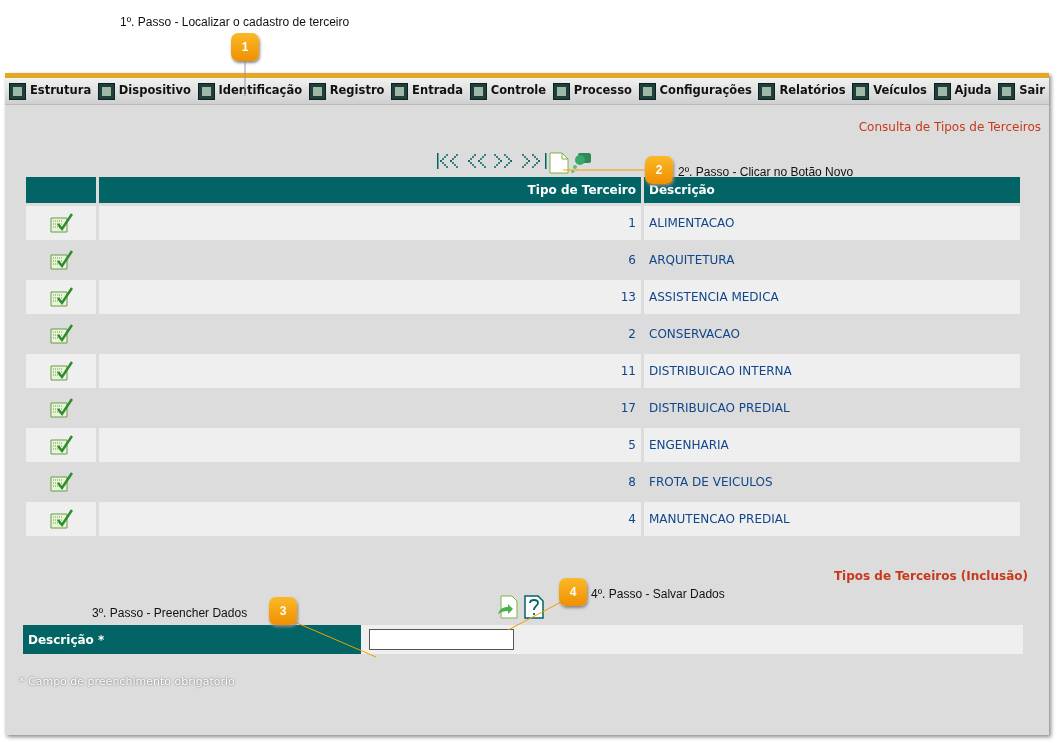 This screenshot has width=1057, height=744. Describe the element at coordinates (582, 163) in the screenshot. I see `shapes-icon` at that location.